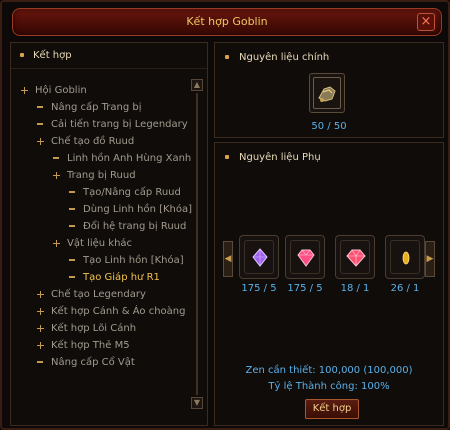  Describe the element at coordinates (430, 259) in the screenshot. I see `arrow-right-icon: ▶` at that location.